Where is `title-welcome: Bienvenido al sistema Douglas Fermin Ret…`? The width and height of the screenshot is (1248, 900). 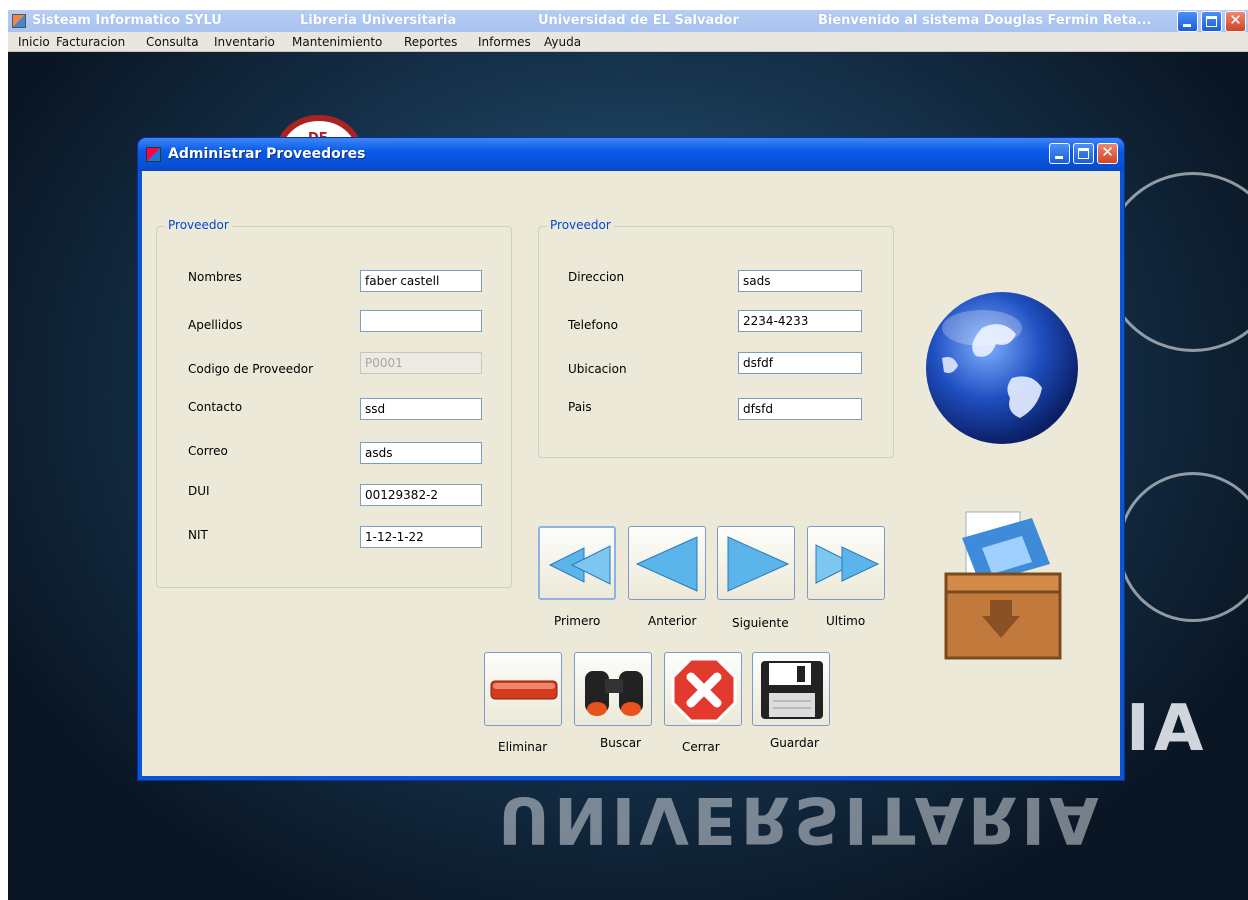 title-welcome: Bienvenido al sistema Douglas Fermin Ret… is located at coordinates (985, 20).